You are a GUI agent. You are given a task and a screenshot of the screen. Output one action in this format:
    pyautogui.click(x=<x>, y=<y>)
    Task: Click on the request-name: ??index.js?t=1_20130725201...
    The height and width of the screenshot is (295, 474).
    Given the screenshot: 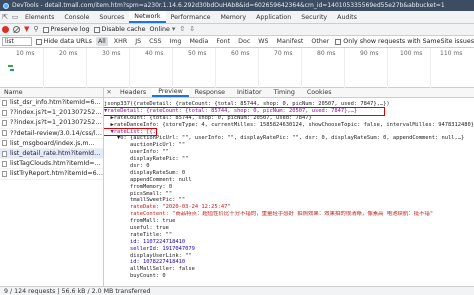 What is the action you would take?
    pyautogui.click(x=56, y=113)
    